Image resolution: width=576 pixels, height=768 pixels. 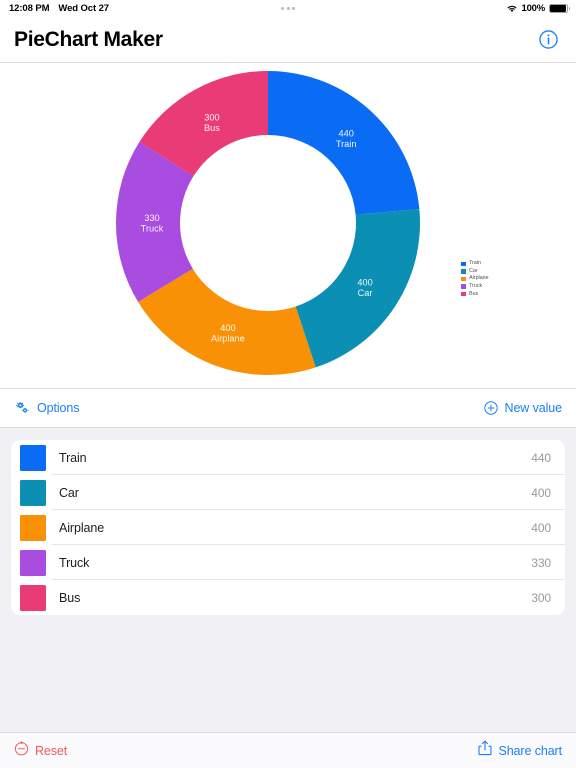 I want to click on donut-slice-label: 330, so click(x=151, y=218).